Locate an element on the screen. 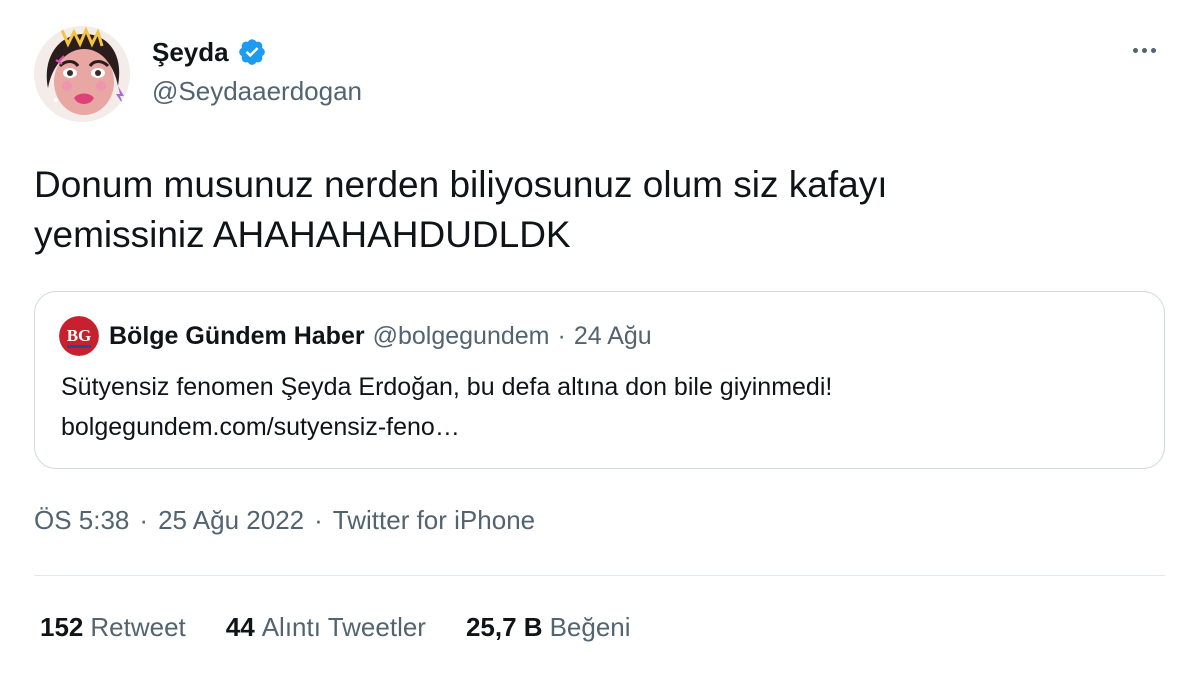 This screenshot has width=1190, height=678. quote-tweets-stat: 44 Alıntı Tweetler is located at coordinates (326, 627).